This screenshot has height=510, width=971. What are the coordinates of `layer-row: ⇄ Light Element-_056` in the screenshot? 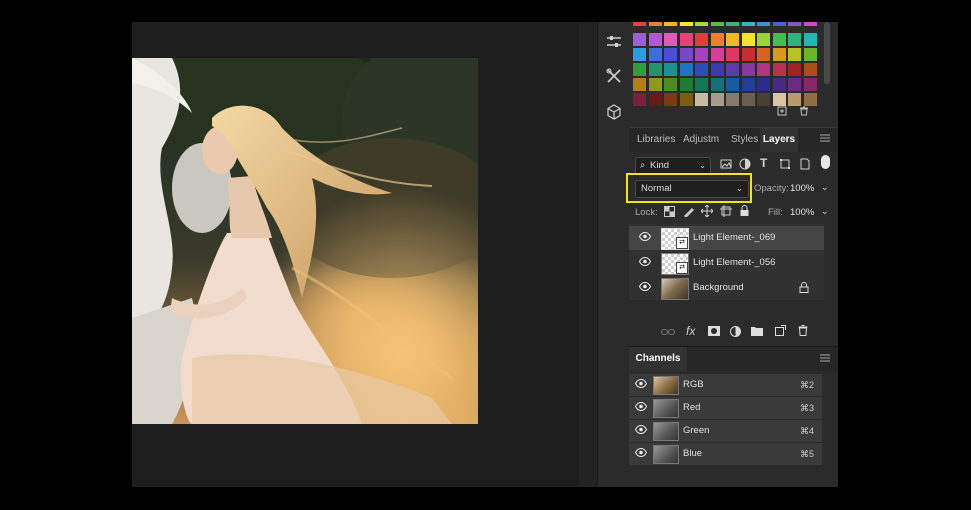 It's located at (726, 263).